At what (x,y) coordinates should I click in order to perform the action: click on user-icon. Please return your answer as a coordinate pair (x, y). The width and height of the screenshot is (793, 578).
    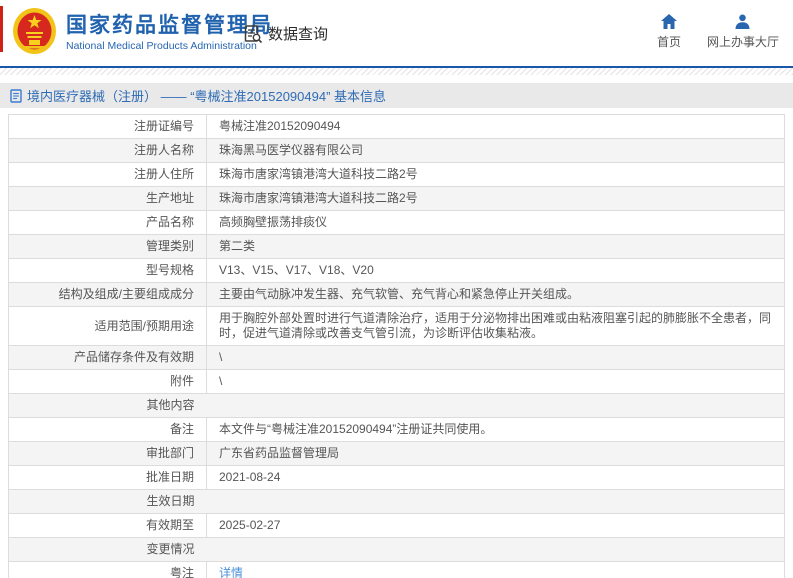
    Looking at the image, I should click on (742, 21).